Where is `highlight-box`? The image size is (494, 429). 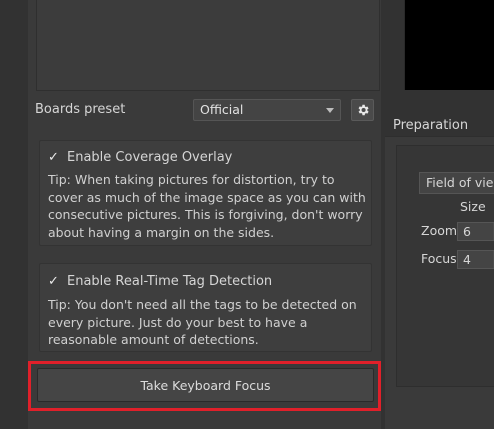
highlight-box is located at coordinates (204, 386).